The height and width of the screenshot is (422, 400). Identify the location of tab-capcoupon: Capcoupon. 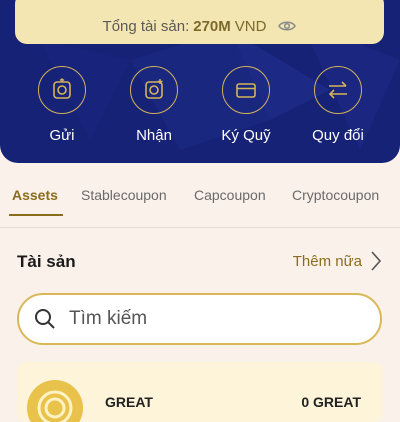
(230, 195).